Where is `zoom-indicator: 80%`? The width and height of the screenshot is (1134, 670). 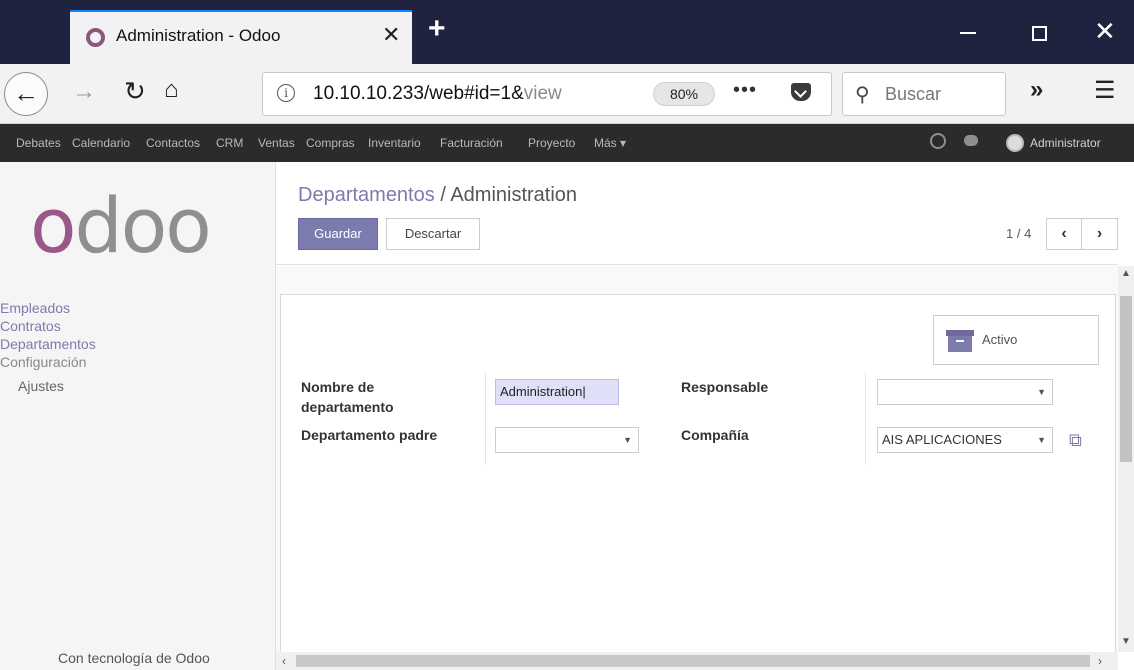
zoom-indicator: 80% is located at coordinates (684, 94).